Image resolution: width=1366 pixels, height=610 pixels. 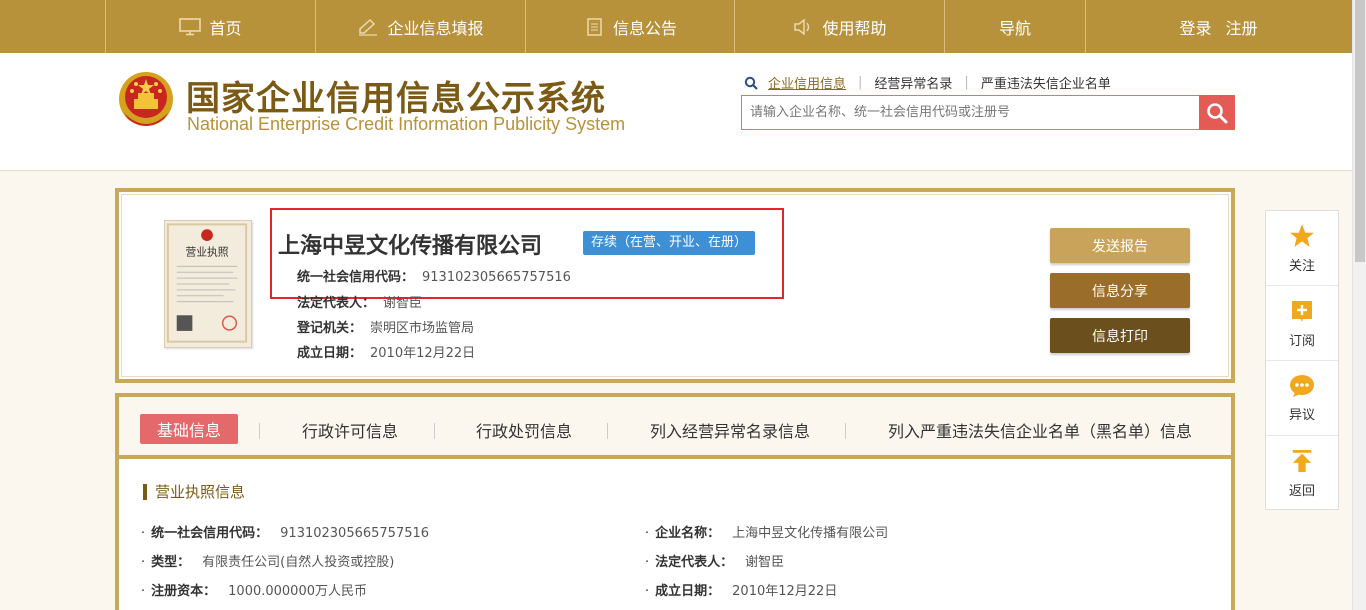 I want to click on search-category-tabs: 企业信用信息 | 经营异常名录 | 严重违法失信企业名单, so click(x=927, y=82).